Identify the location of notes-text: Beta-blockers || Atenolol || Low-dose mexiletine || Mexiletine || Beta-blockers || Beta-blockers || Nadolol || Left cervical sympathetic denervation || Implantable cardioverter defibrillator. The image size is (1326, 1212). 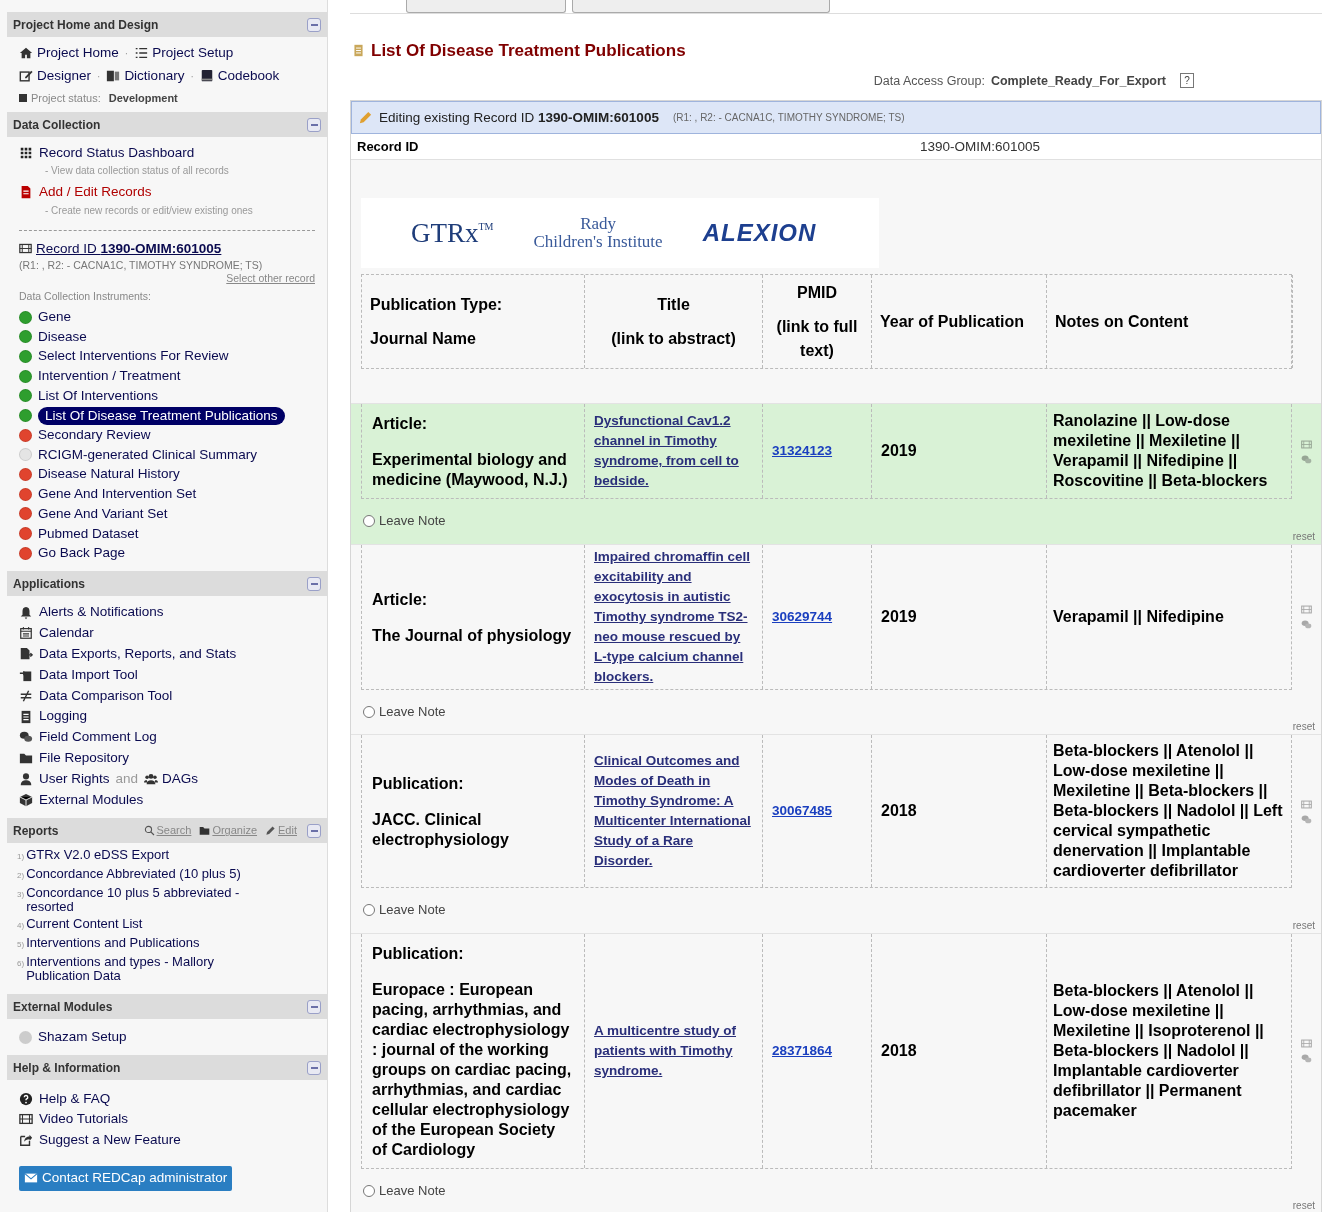
(1168, 811).